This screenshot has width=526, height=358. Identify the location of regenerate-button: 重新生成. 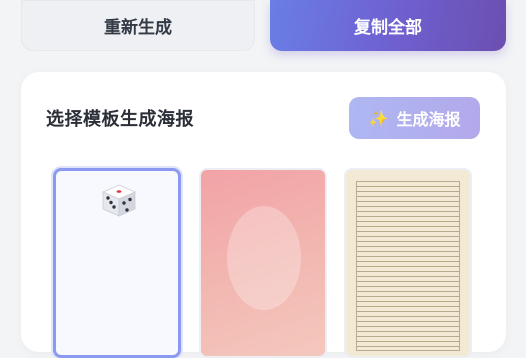
(138, 25).